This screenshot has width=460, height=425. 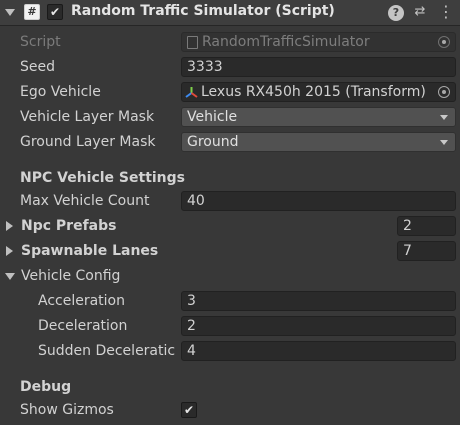 I want to click on vehicle-layer-mask-dropdown: Vehicle, so click(x=318, y=117).